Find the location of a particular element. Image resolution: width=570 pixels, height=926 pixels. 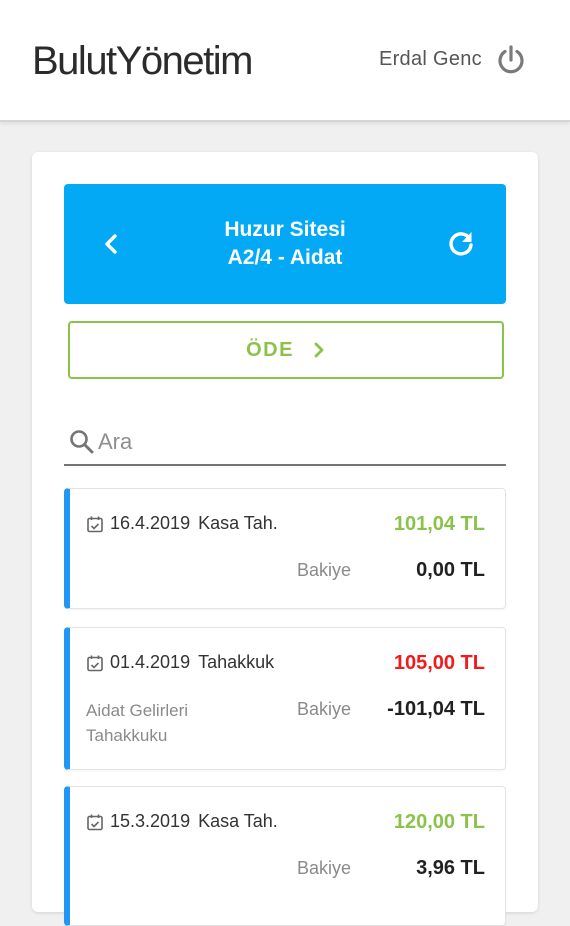

transaction-header: 16.4.2019 Kasa Tah. is located at coordinates (182, 523).